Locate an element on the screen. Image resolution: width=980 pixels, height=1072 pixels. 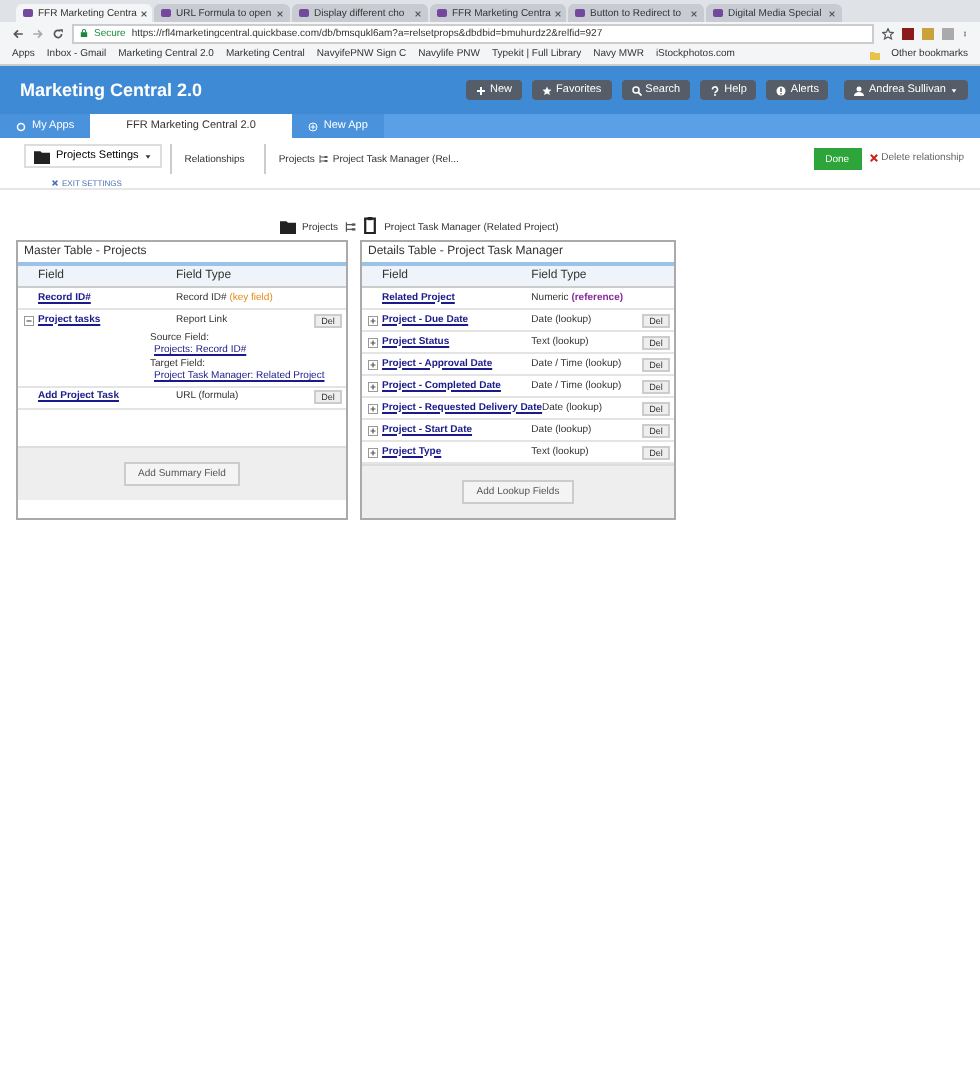
back-icon is located at coordinates (18, 33).